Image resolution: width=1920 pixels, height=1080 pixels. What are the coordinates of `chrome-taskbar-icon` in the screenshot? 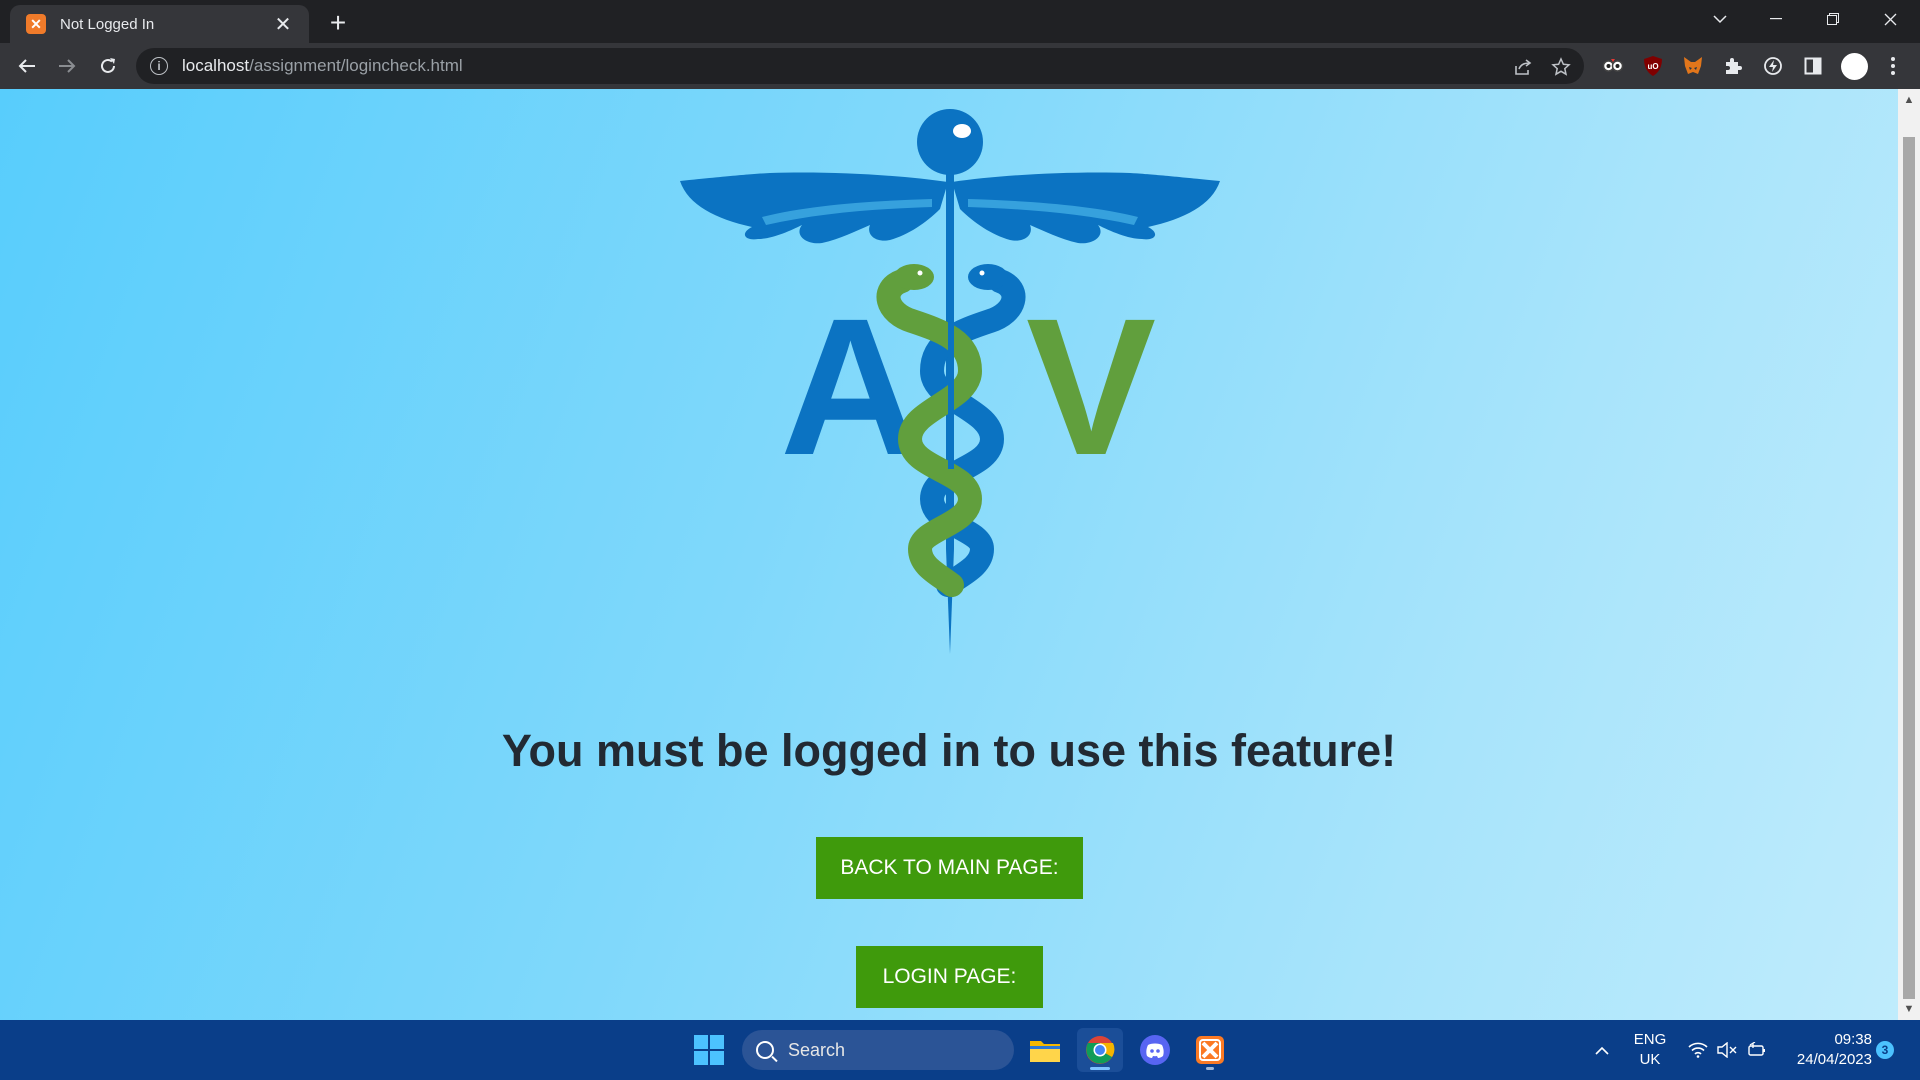 It's located at (1100, 1050).